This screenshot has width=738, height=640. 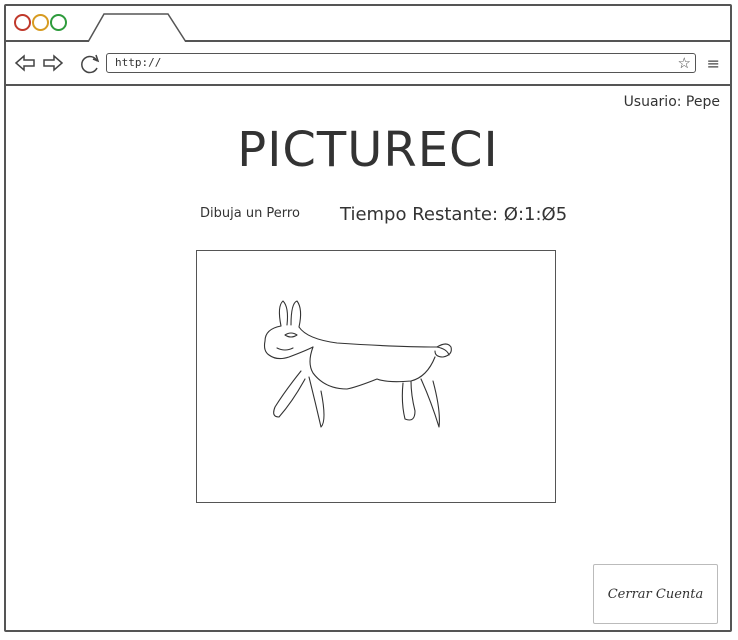 I want to click on menu-icon: ≡, so click(x=713, y=63).